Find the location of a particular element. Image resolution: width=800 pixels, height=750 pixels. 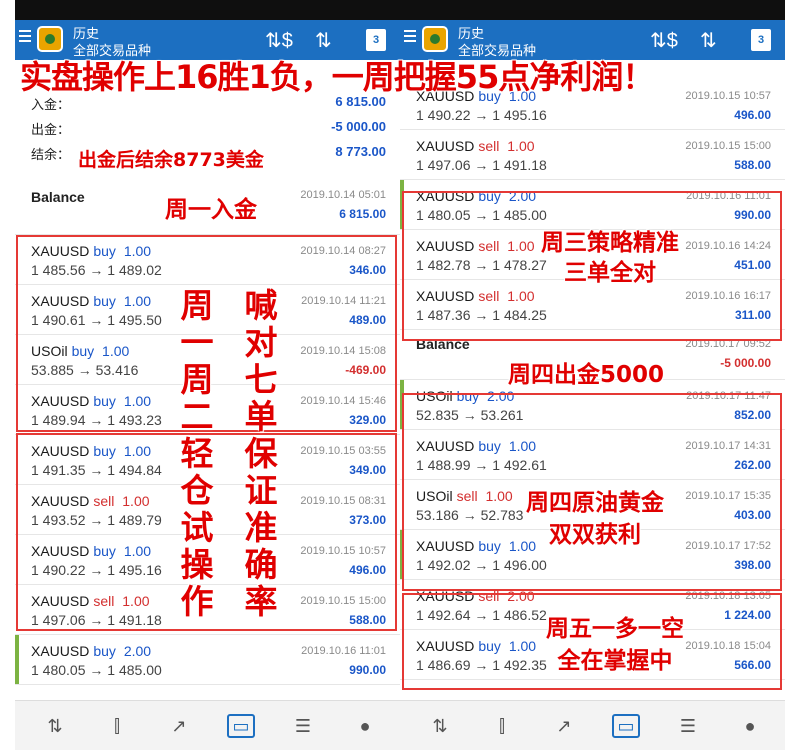

trade-date: 2019.10.16 14:24 is located at coordinates (728, 246).